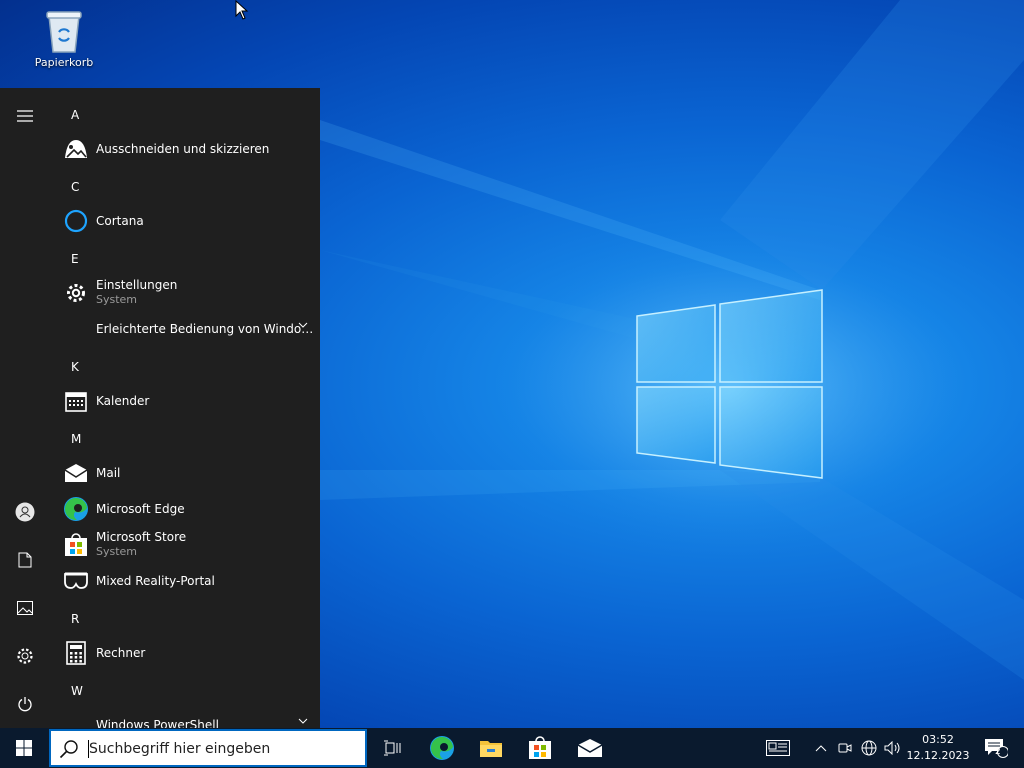 The width and height of the screenshot is (1024, 768). I want to click on settings-gear-icon, so click(25, 656).